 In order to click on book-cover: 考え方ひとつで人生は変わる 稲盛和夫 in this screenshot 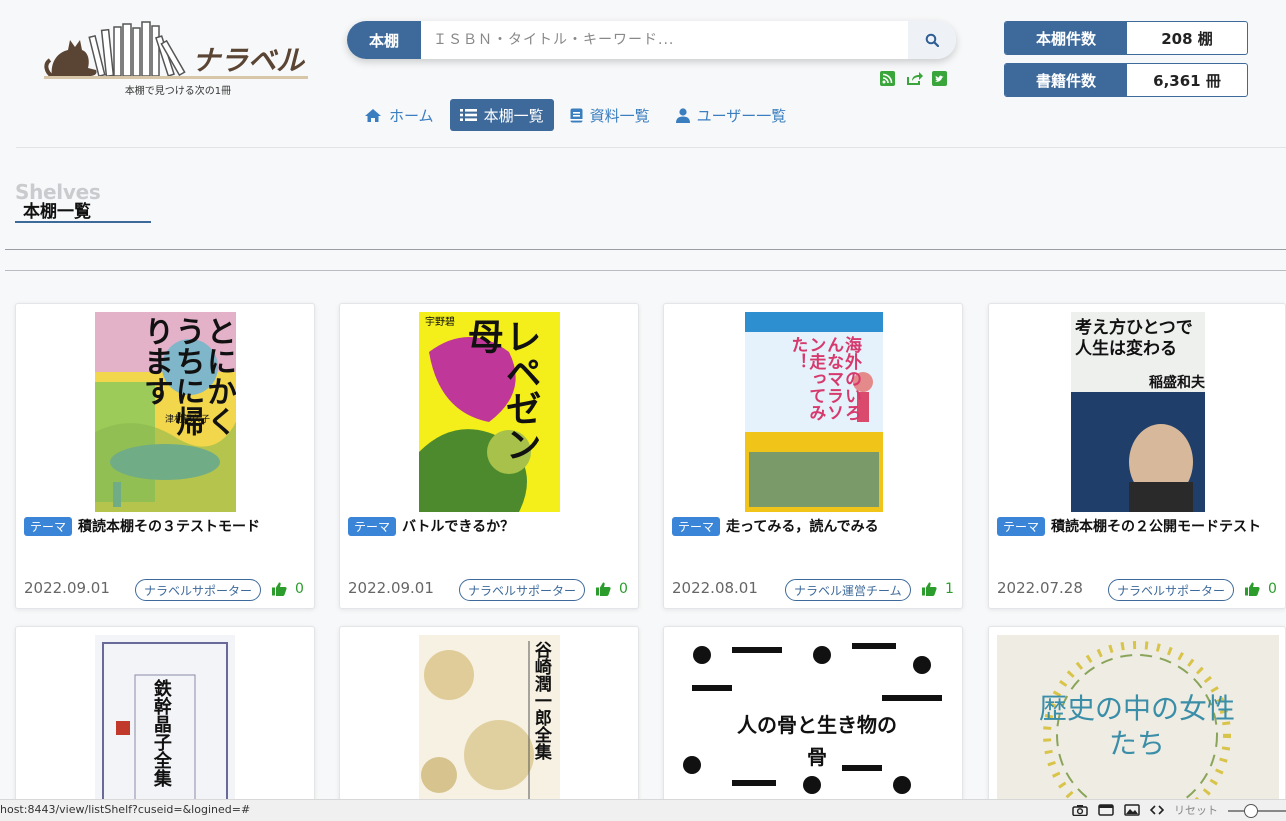, I will do `click(1138, 412)`.